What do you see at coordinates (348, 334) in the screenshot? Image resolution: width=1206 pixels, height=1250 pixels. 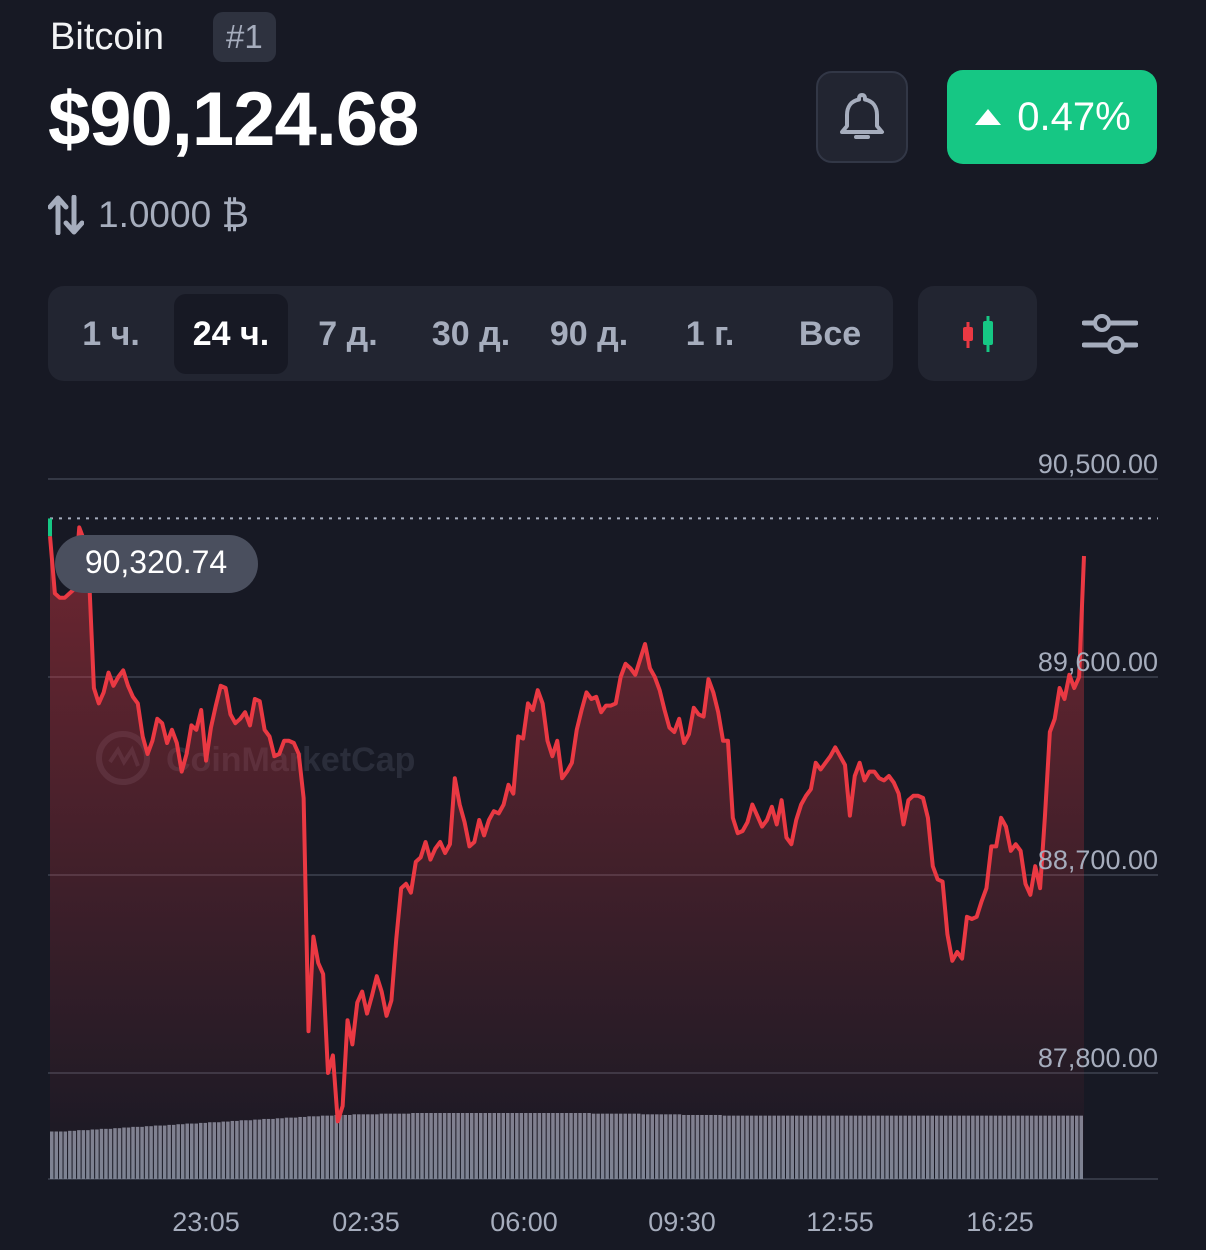 I see `range-tab-7d: 7 д.` at bounding box center [348, 334].